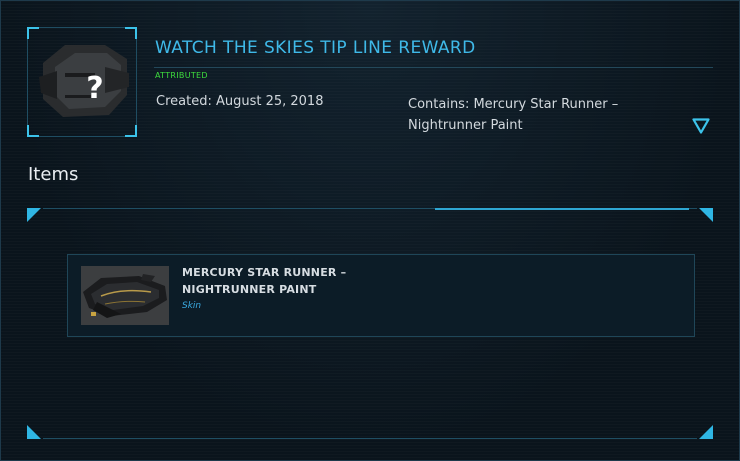 This screenshot has width=740, height=461. Describe the element at coordinates (240, 101) in the screenshot. I see `created-date: Created: August 25, 2018` at that location.